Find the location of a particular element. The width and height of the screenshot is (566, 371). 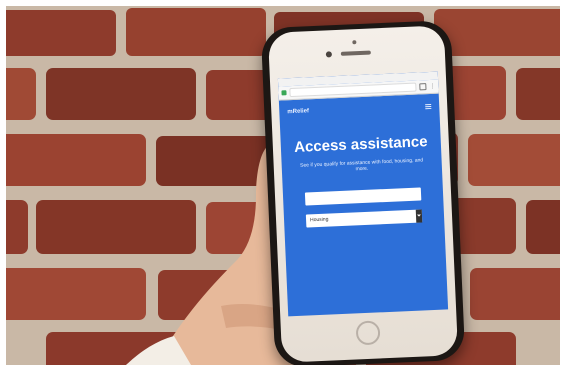

logo: mRelief is located at coordinates (298, 111).